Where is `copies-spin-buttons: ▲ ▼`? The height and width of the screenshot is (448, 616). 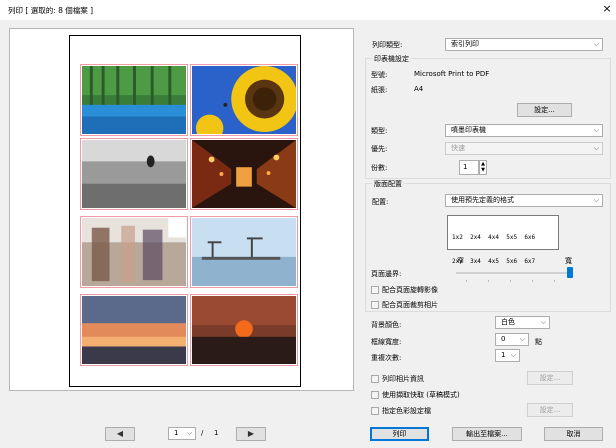 copies-spin-buttons: ▲ ▼ is located at coordinates (483, 167).